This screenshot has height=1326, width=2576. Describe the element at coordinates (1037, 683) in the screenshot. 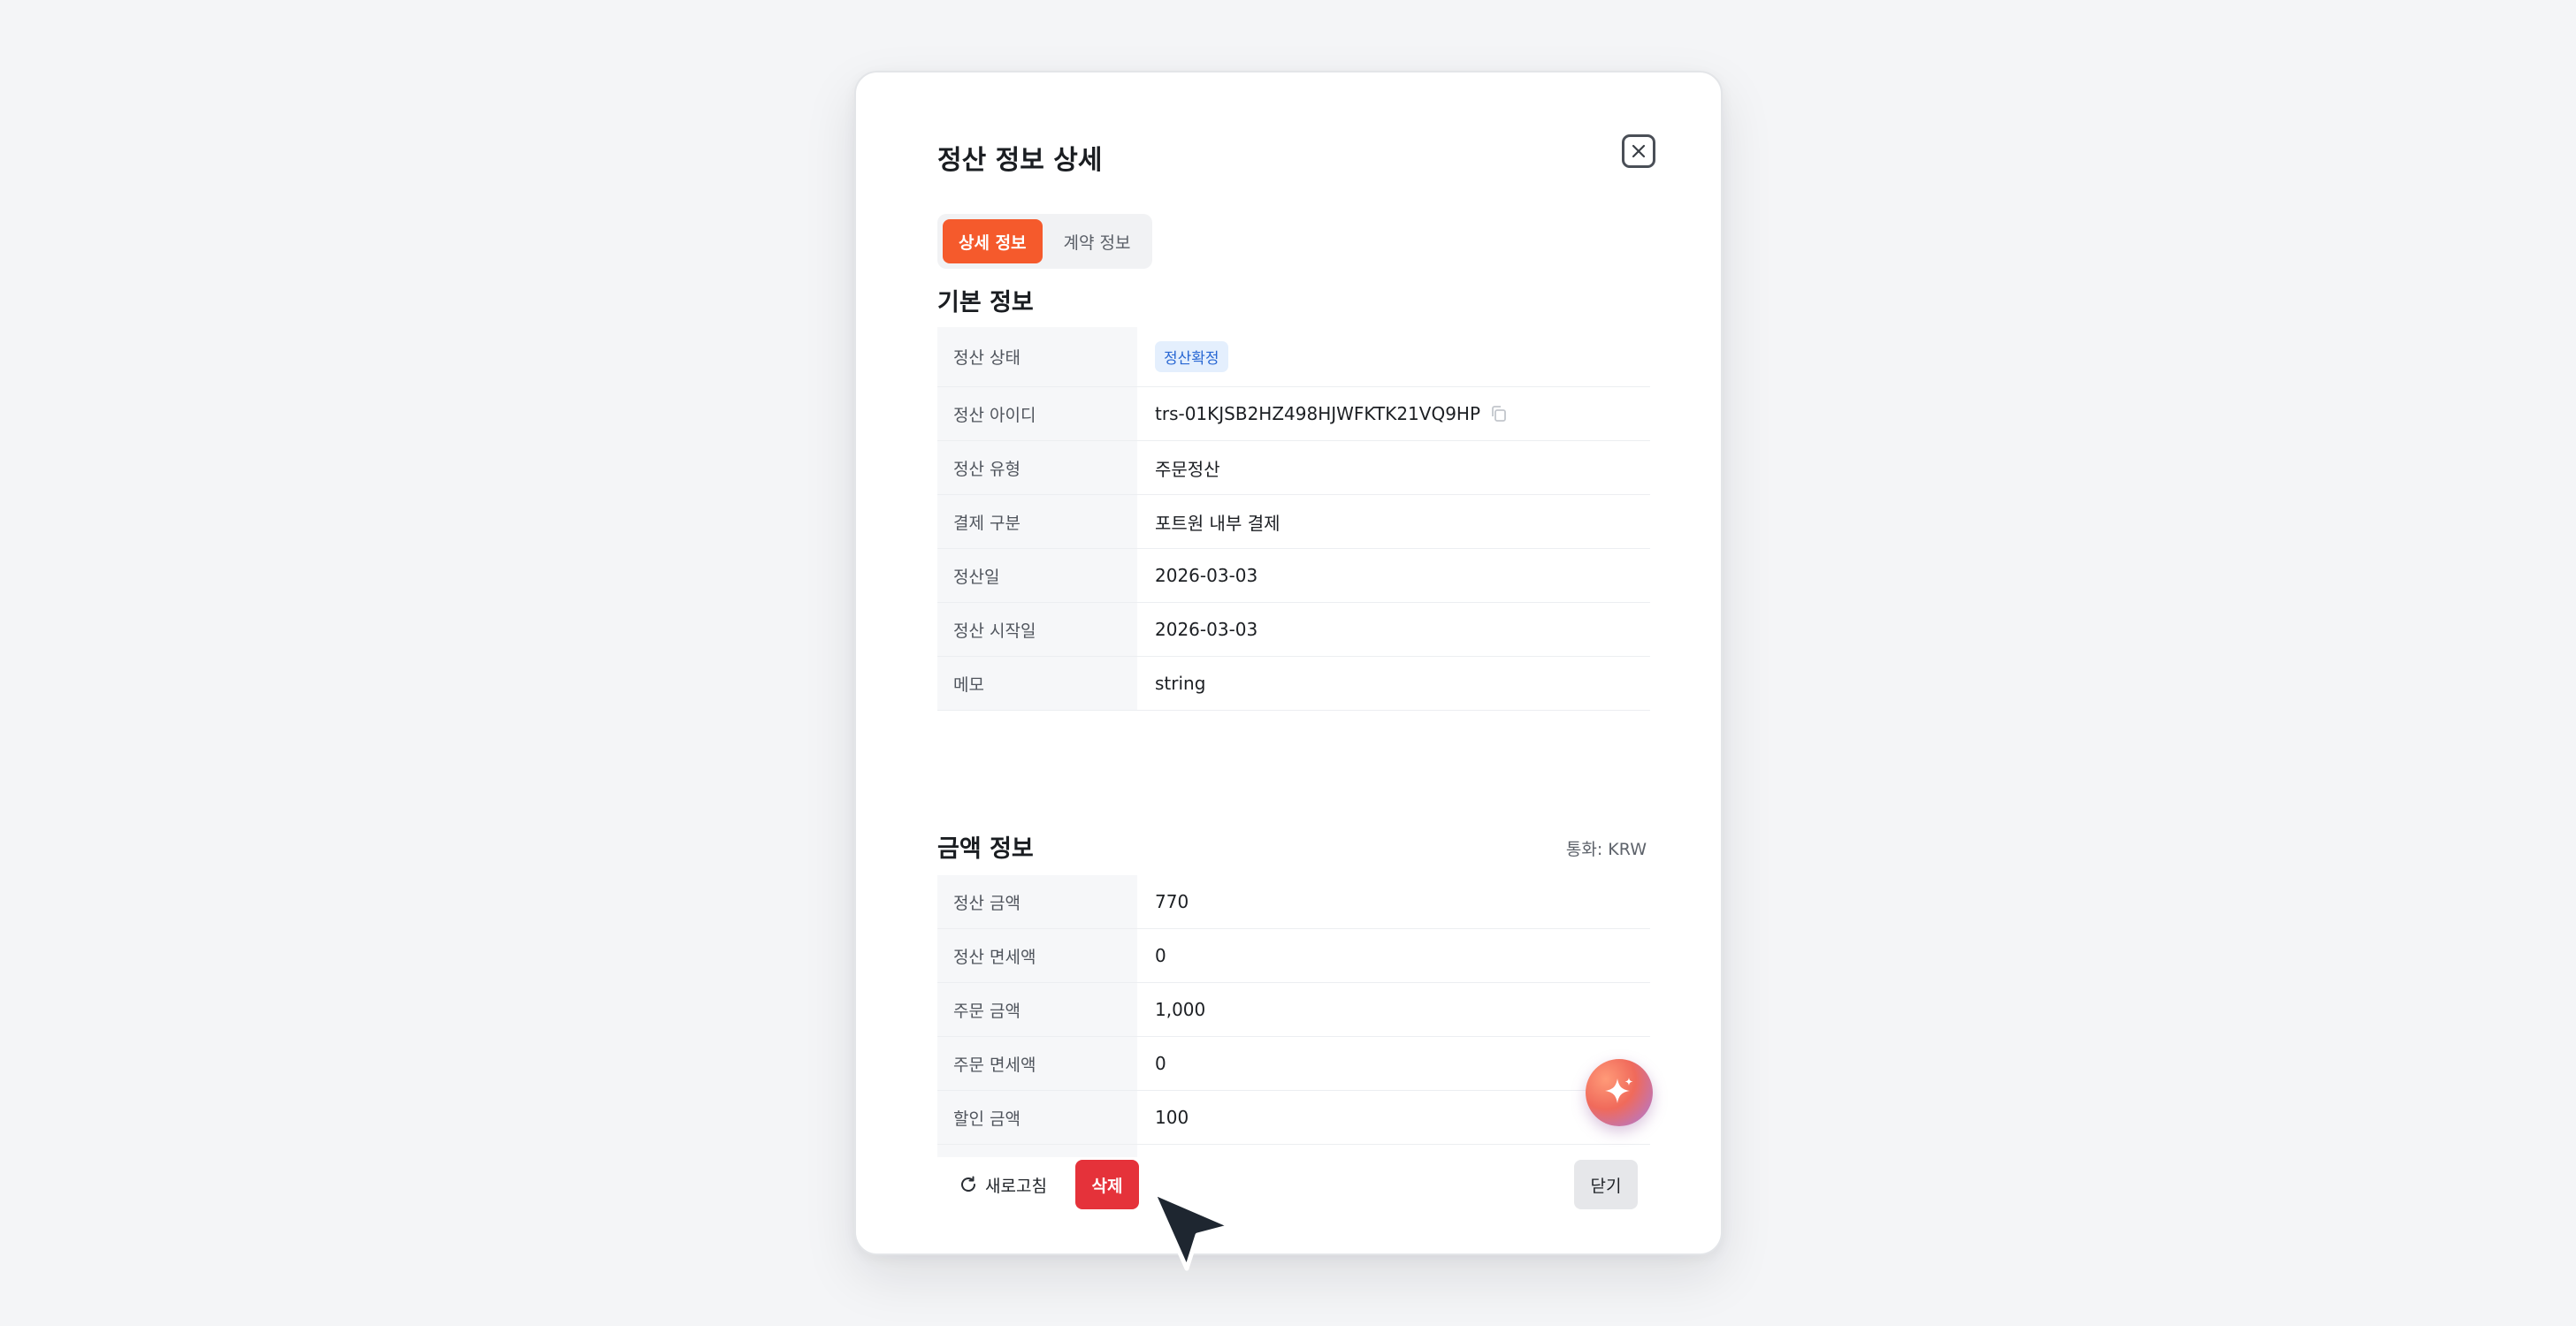

I see `row-label: 메모` at that location.